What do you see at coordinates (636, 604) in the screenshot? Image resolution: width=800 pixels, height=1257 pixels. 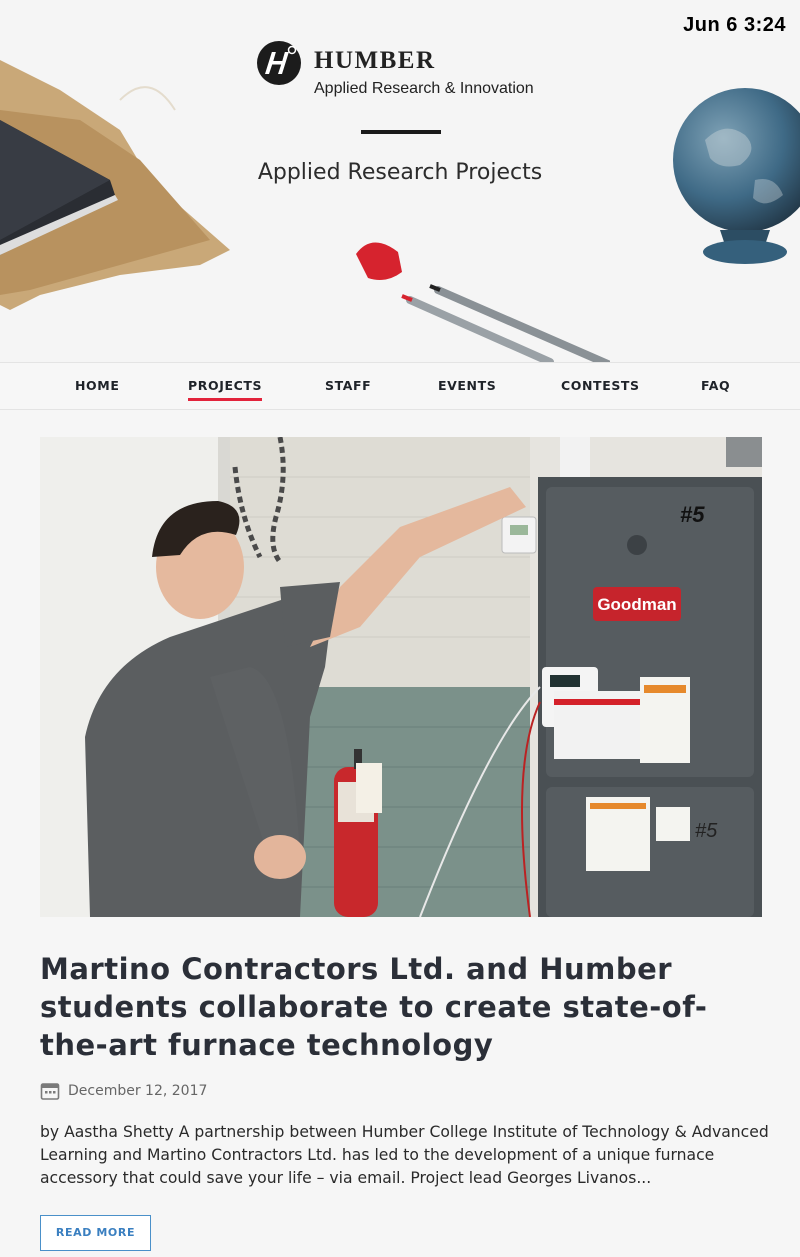 I see `furnace-brand-label: Goodman` at bounding box center [636, 604].